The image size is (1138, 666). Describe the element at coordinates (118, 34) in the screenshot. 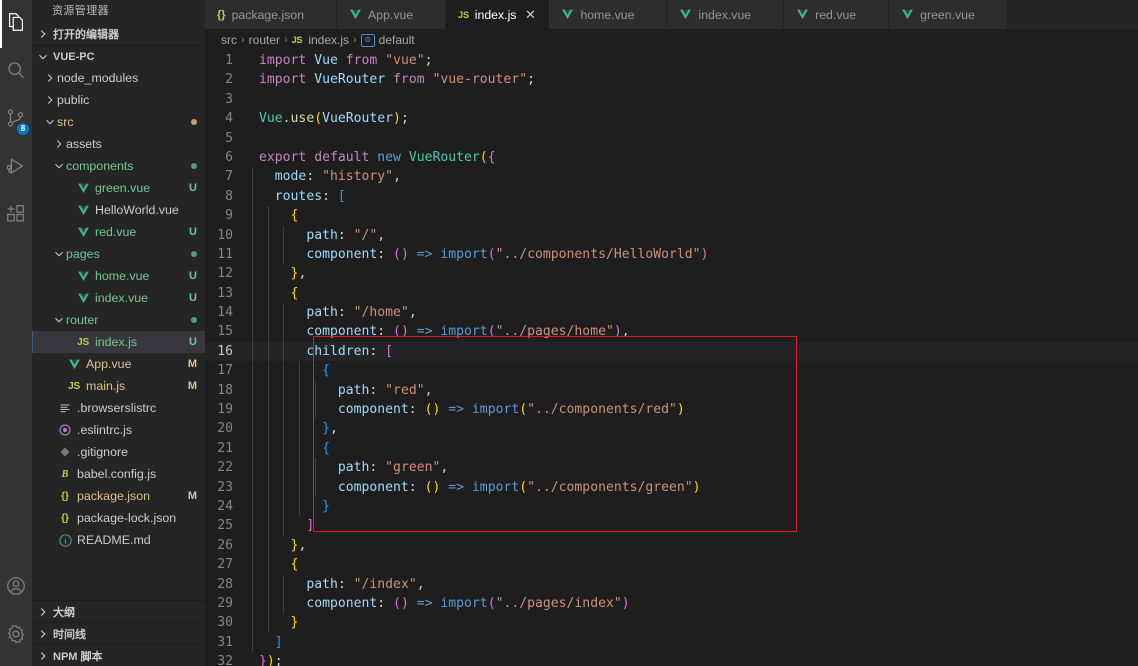

I see `section-open-editors: 打开的编辑器` at that location.